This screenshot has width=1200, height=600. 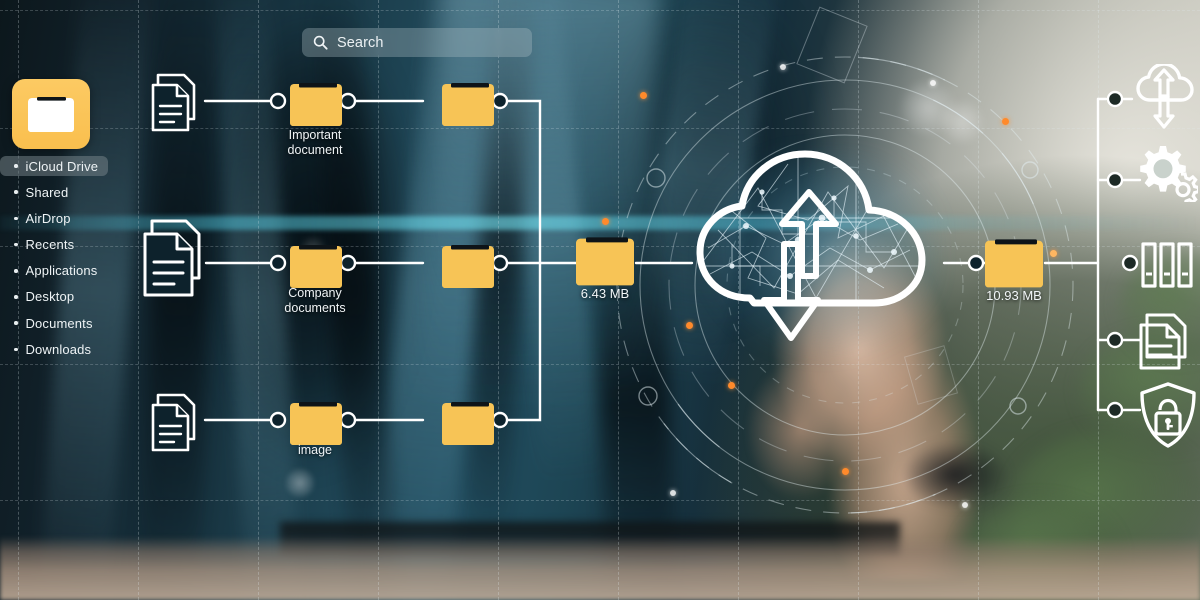 What do you see at coordinates (468, 105) in the screenshot?
I see `folder-row1-second` at bounding box center [468, 105].